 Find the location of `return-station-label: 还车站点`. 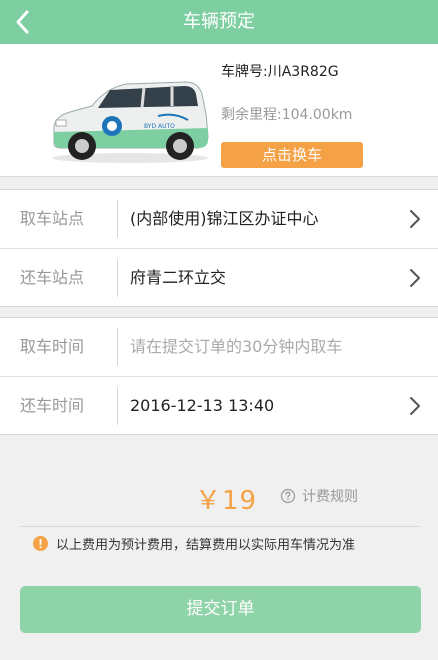

return-station-label: 还车站点 is located at coordinates (52, 277).